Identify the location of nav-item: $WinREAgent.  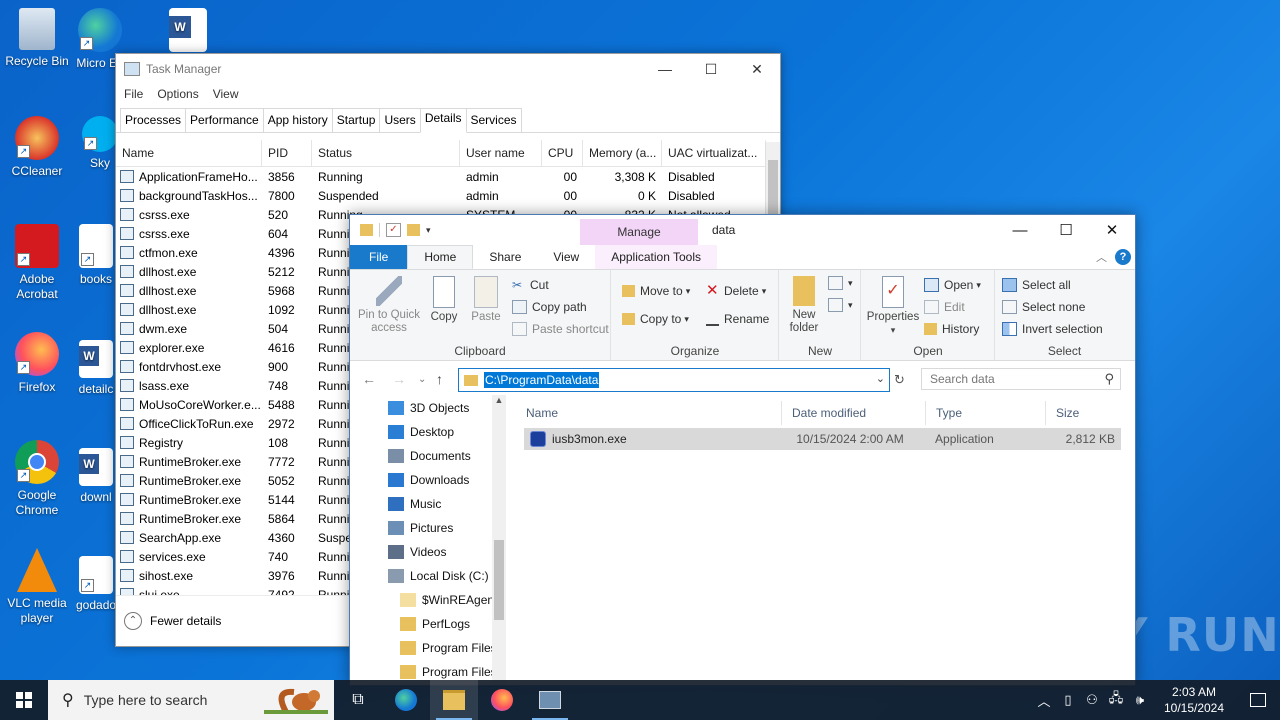
(448, 600).